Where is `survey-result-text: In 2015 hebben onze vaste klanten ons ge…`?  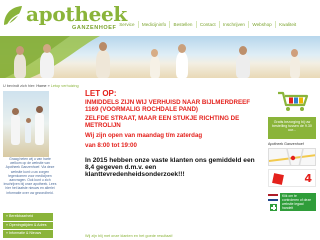
survey-result-text: In 2015 hebben onze vaste klanten ons ge… is located at coordinates (170, 168).